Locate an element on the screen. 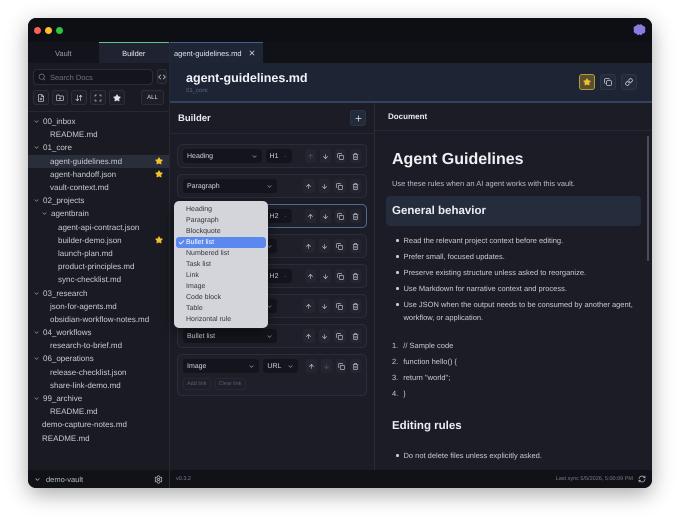 Image resolution: width=680 pixels, height=524 pixels. settings-icon is located at coordinates (158, 479).